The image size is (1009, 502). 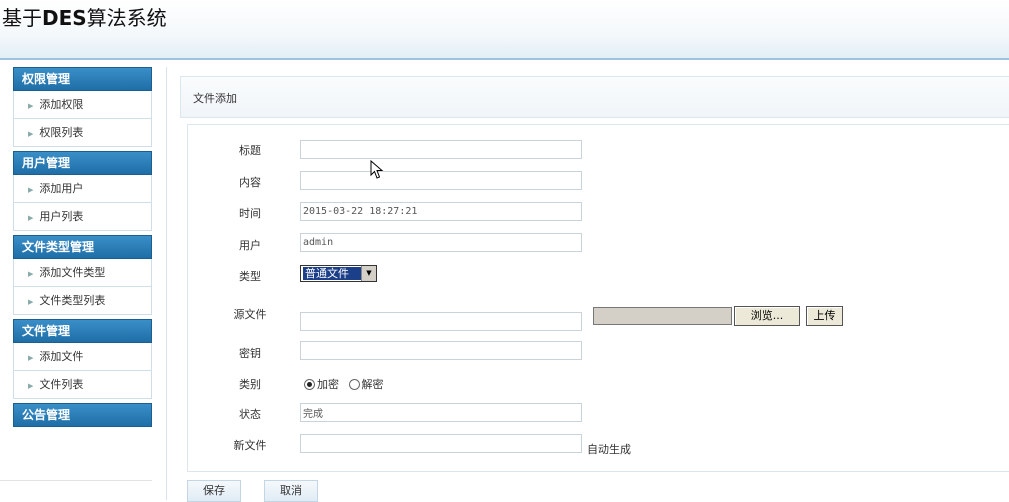 I want to click on newfile-hint: 自动生成, so click(x=609, y=449).